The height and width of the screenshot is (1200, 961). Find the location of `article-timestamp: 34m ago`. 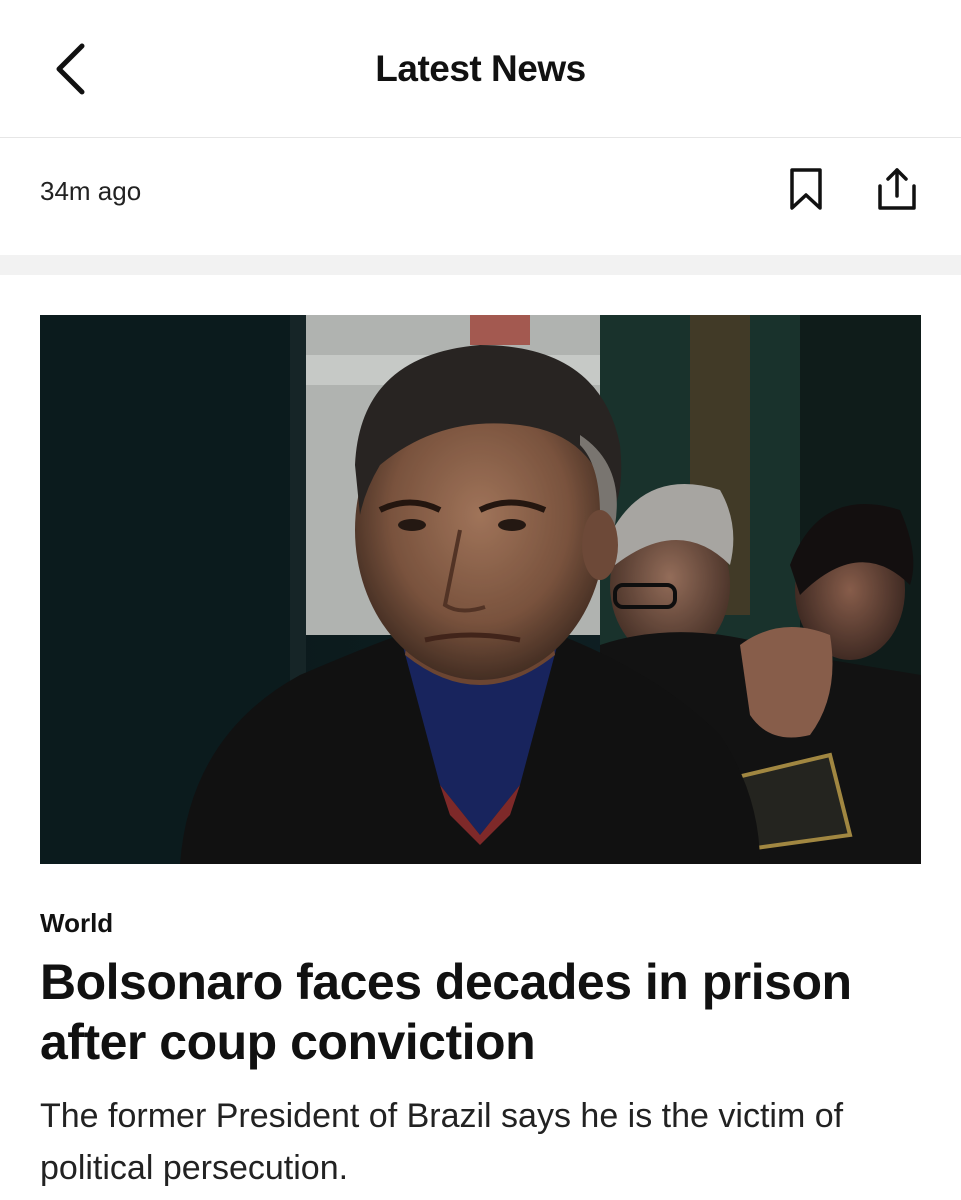

article-timestamp: 34m ago is located at coordinates (91, 191).